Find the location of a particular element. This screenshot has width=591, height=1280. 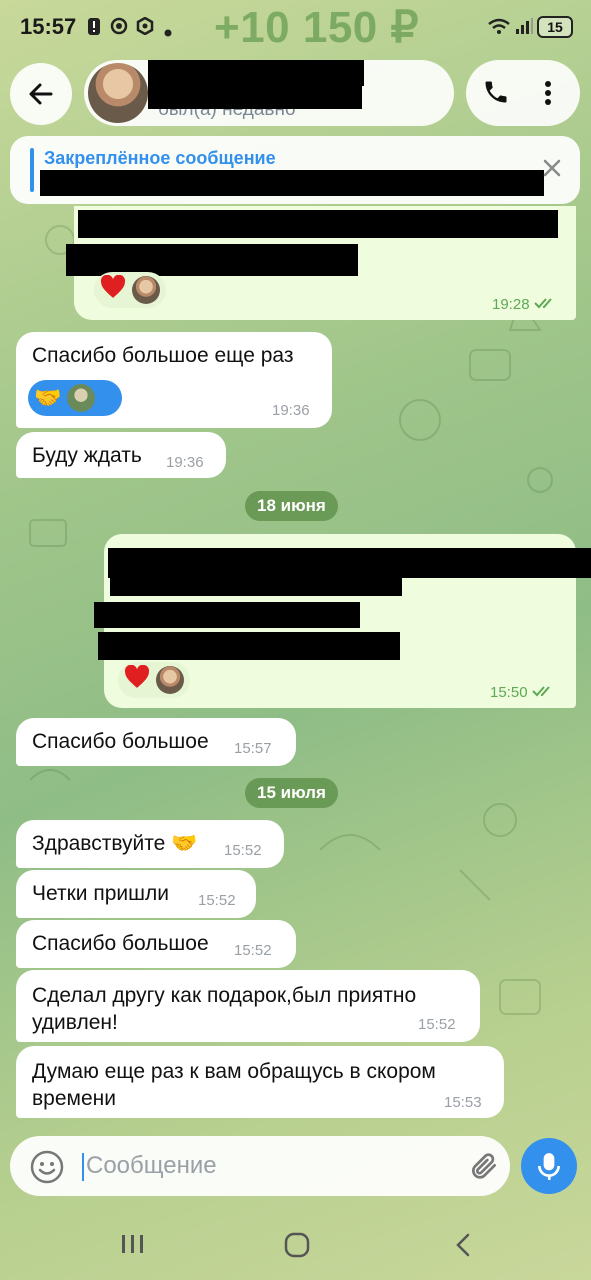

message-text: Здравствуйте 🤝 is located at coordinates (115, 843).